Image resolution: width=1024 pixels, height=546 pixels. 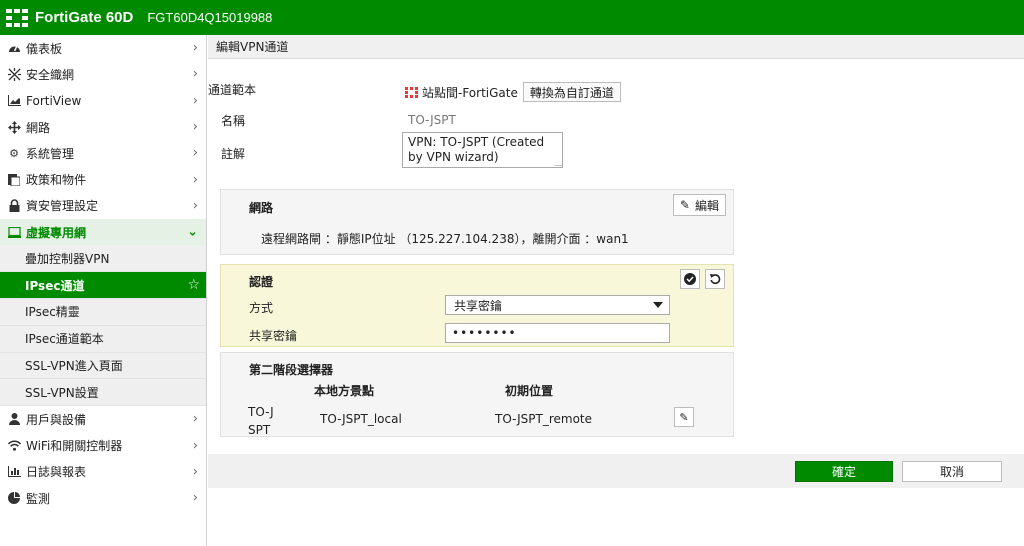 What do you see at coordinates (193, 285) in the screenshot?
I see `favorite-star-icon: ☆` at bounding box center [193, 285].